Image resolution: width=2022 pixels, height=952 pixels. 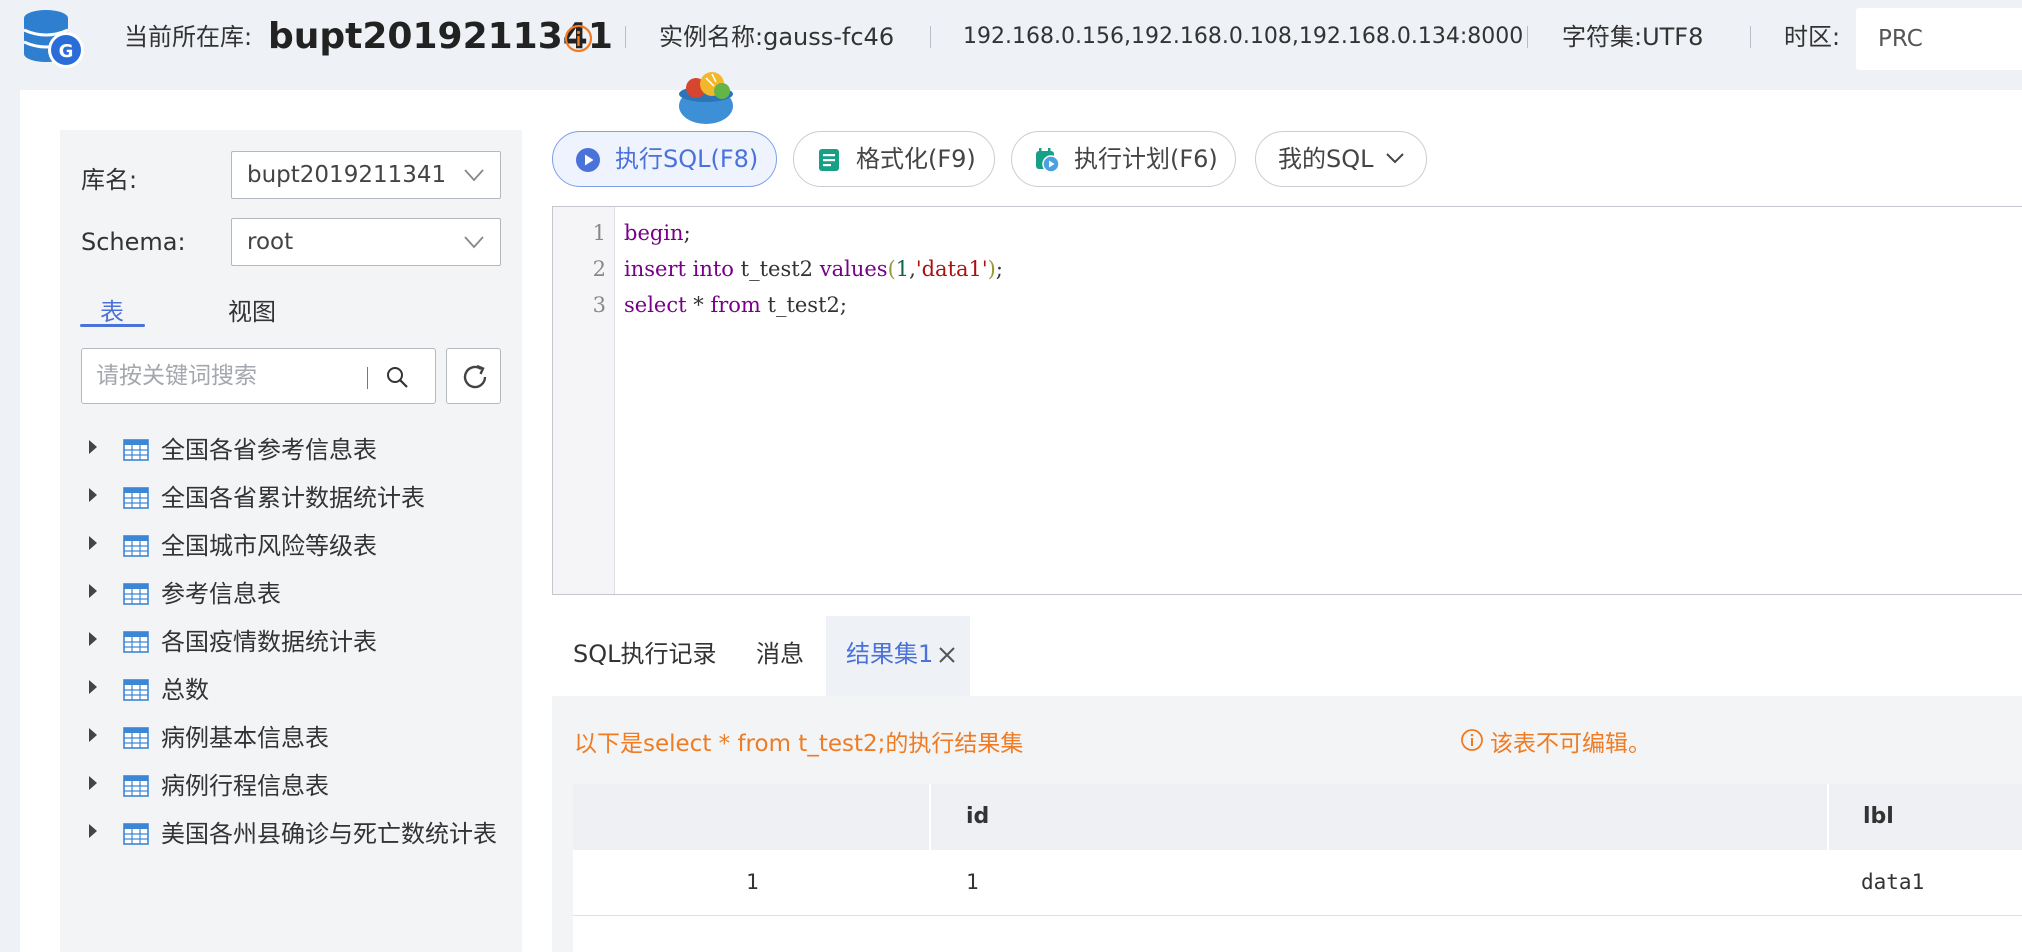 What do you see at coordinates (397, 377) in the screenshot?
I see `search-icon` at bounding box center [397, 377].